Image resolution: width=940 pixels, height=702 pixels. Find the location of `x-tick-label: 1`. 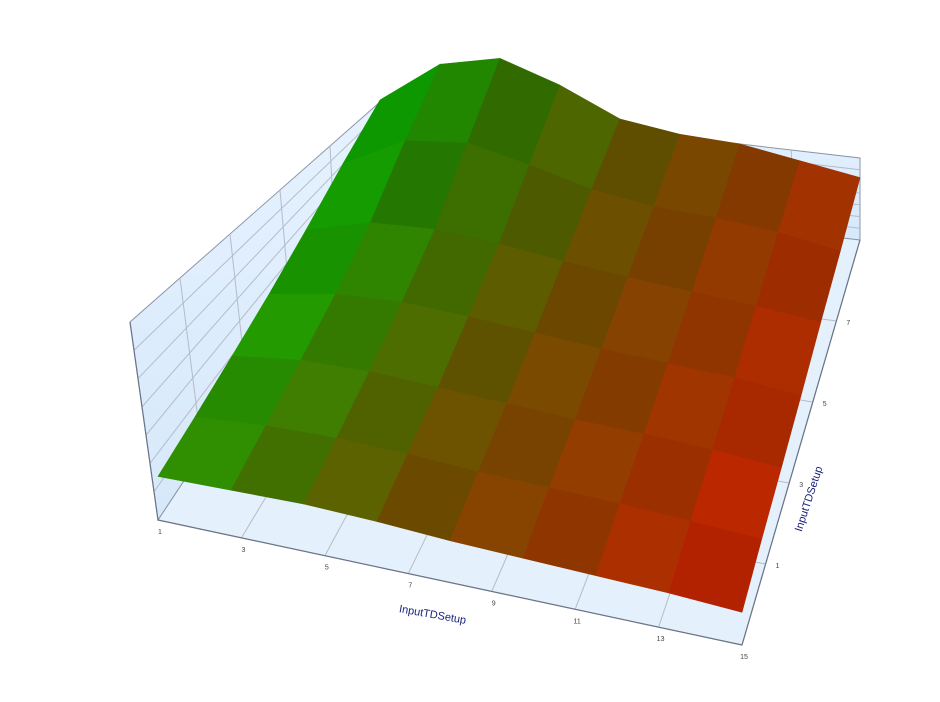

x-tick-label: 1 is located at coordinates (160, 532).